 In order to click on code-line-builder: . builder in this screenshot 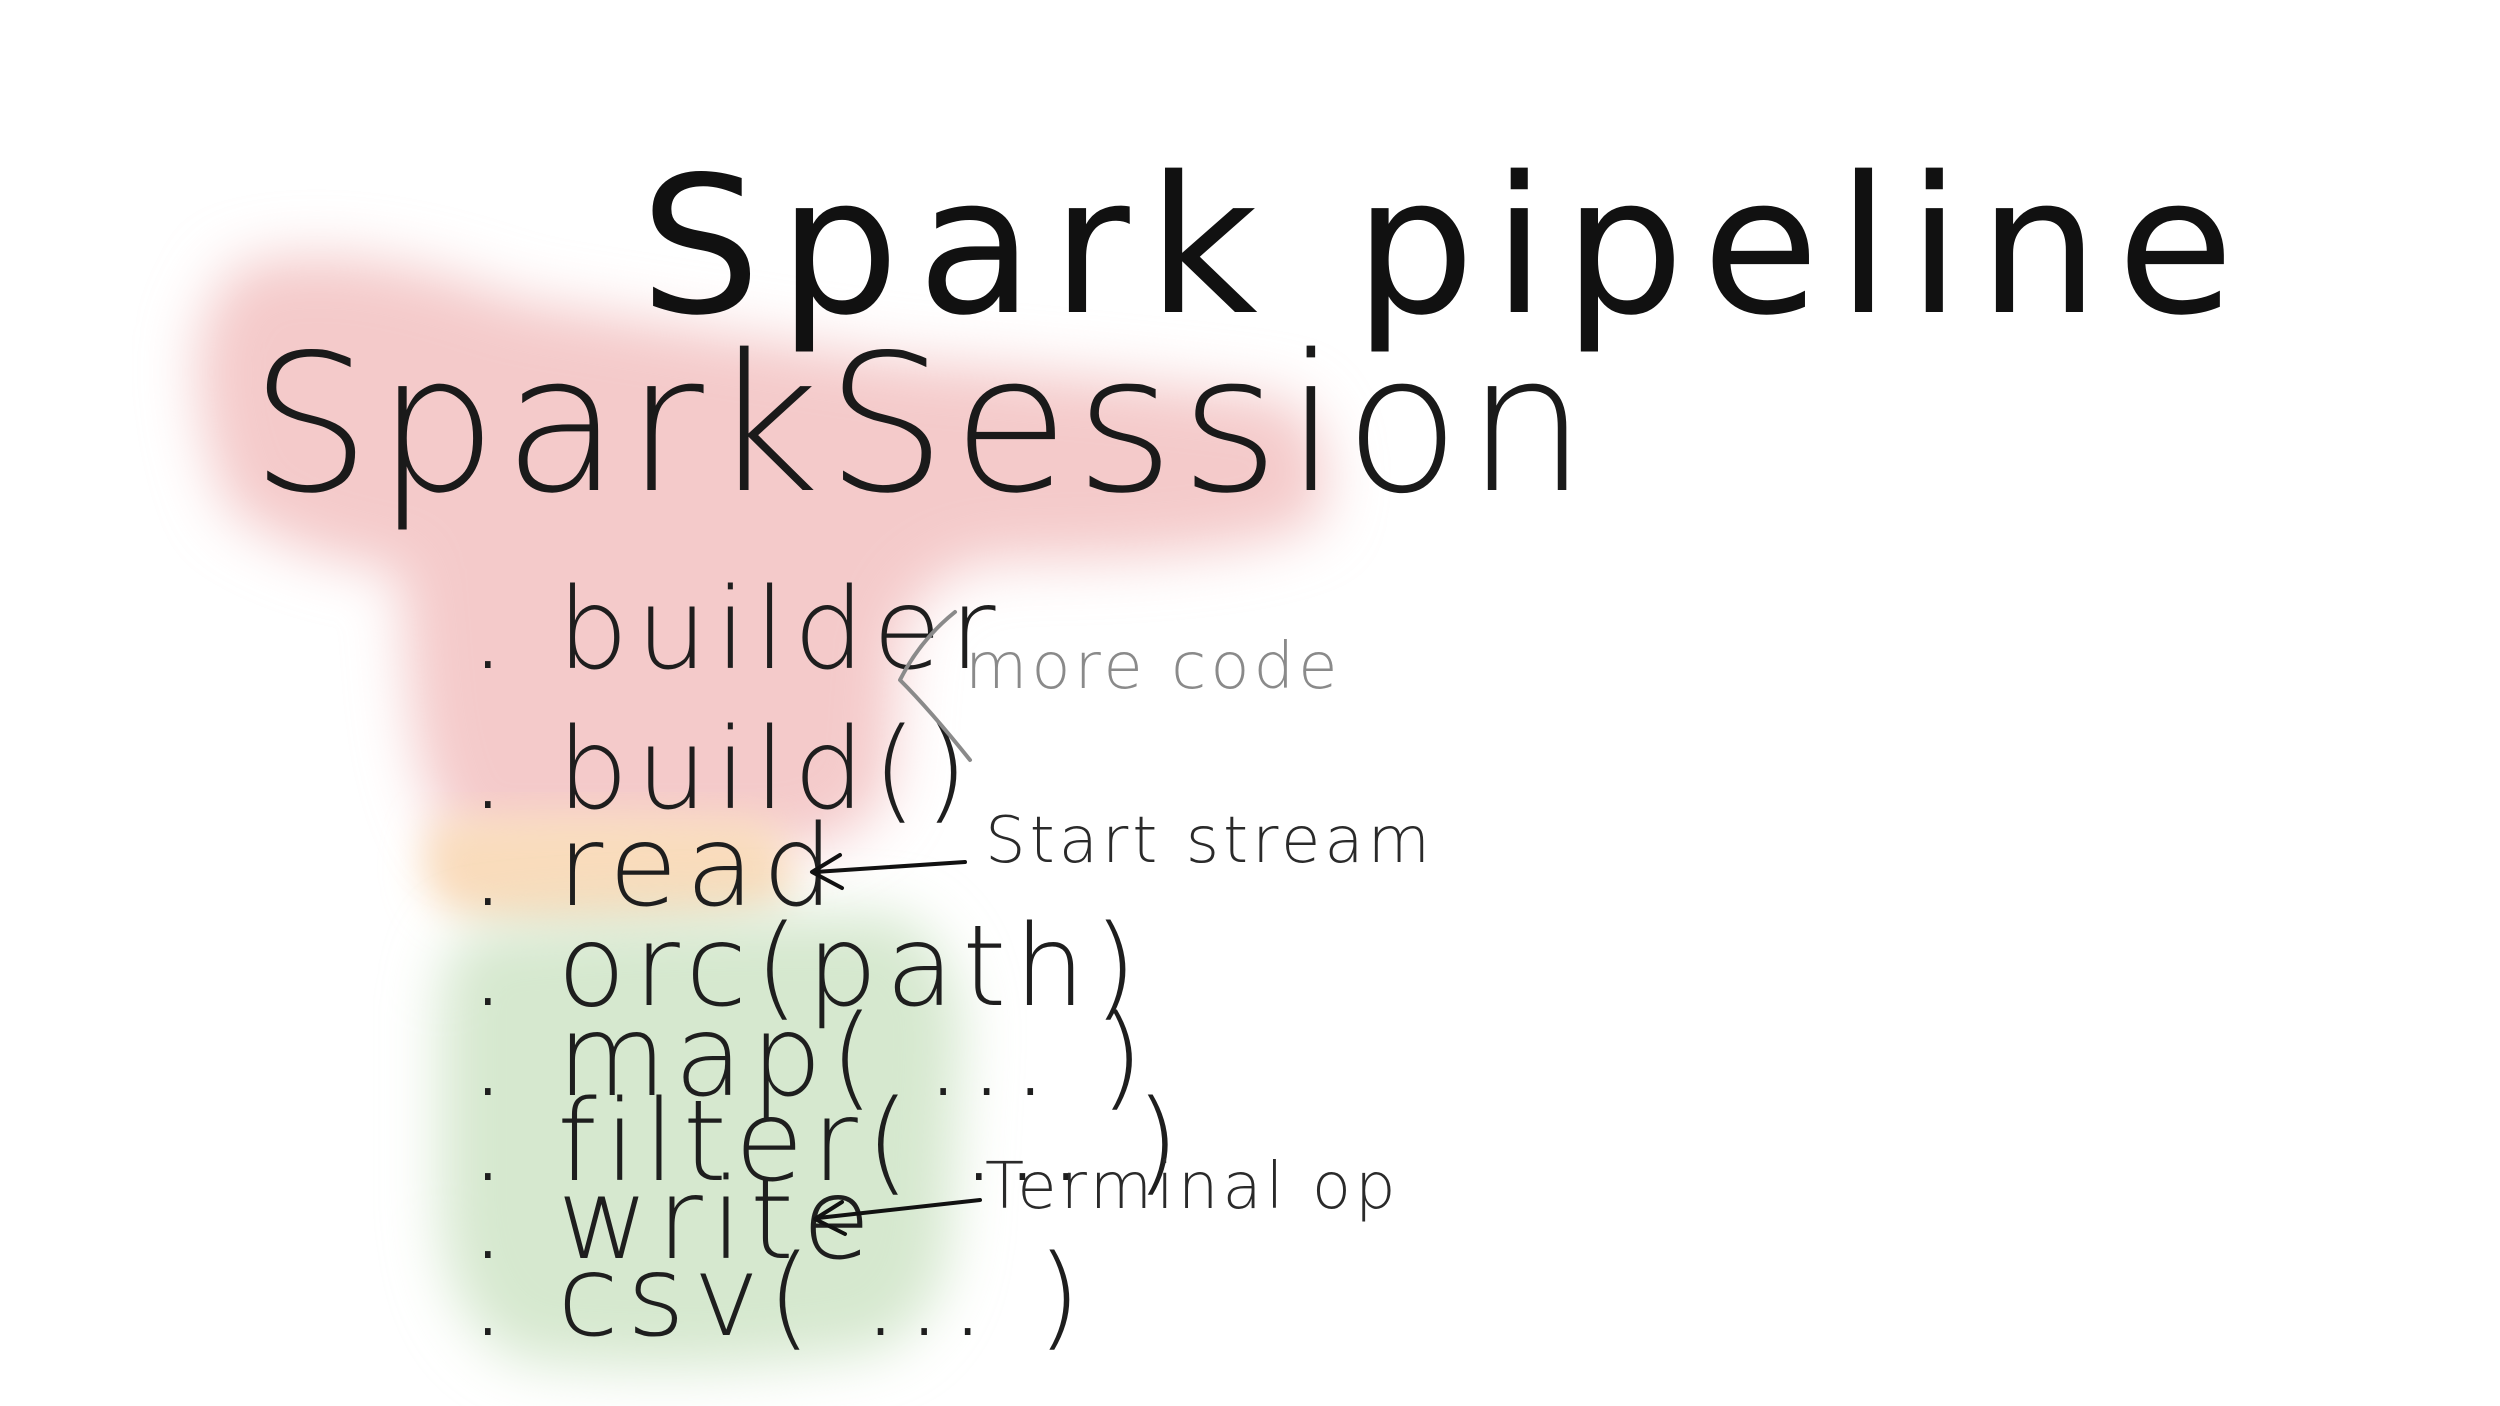, I will do `click(737, 630)`.